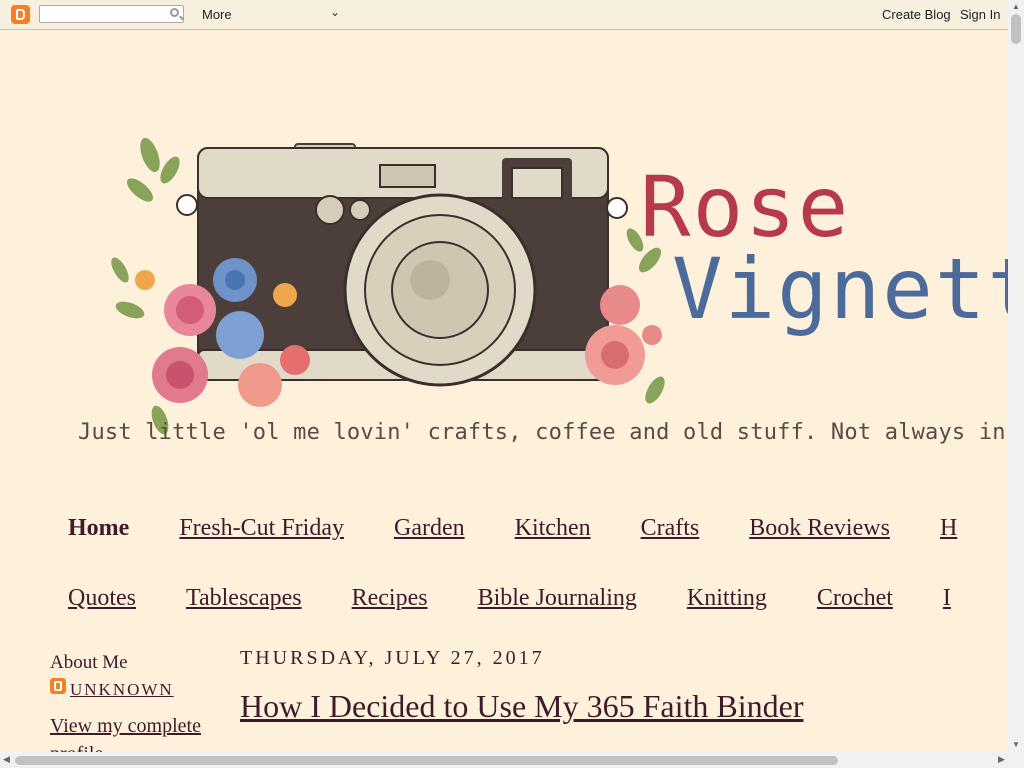  I want to click on profile-name-link: UNKNOWN, so click(122, 690).